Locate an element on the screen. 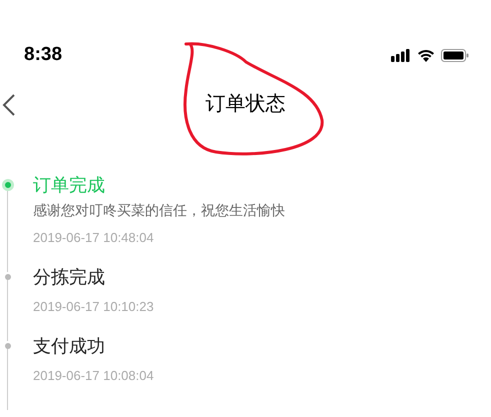  status-title: 订单完成 is located at coordinates (69, 185).